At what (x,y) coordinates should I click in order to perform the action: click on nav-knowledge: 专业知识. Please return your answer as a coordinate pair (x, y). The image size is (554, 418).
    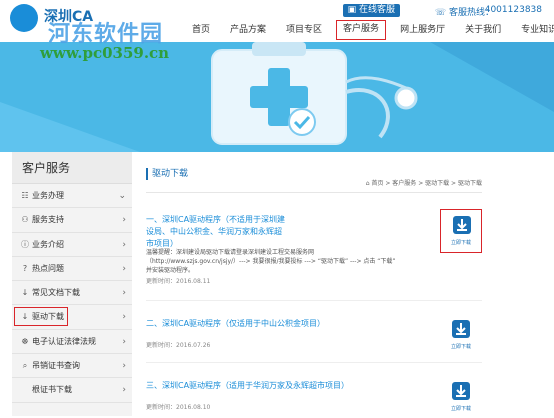
    Looking at the image, I should click on (534, 30).